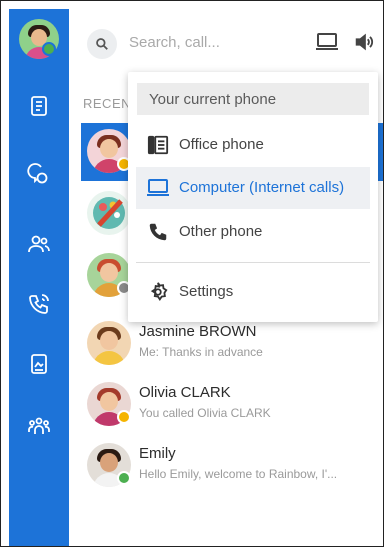  Describe the element at coordinates (185, 392) in the screenshot. I see `contact-name: Olivia CLARK` at that location.